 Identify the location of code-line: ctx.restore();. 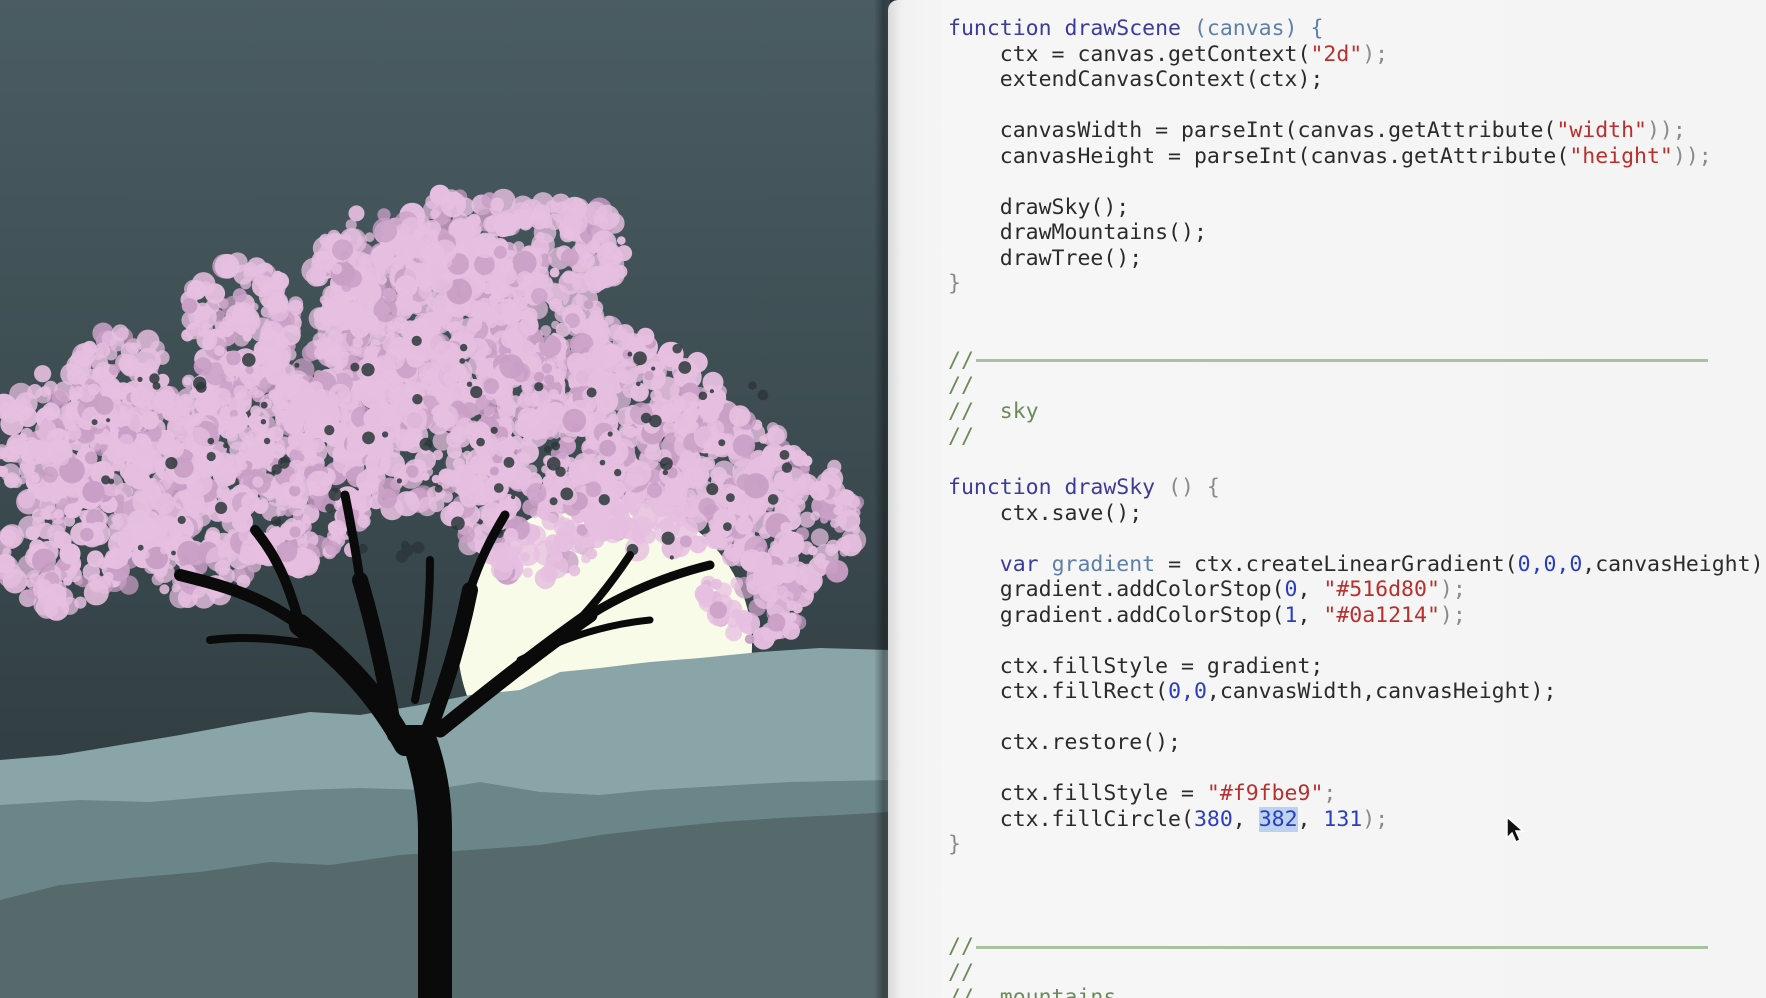
(1357, 743).